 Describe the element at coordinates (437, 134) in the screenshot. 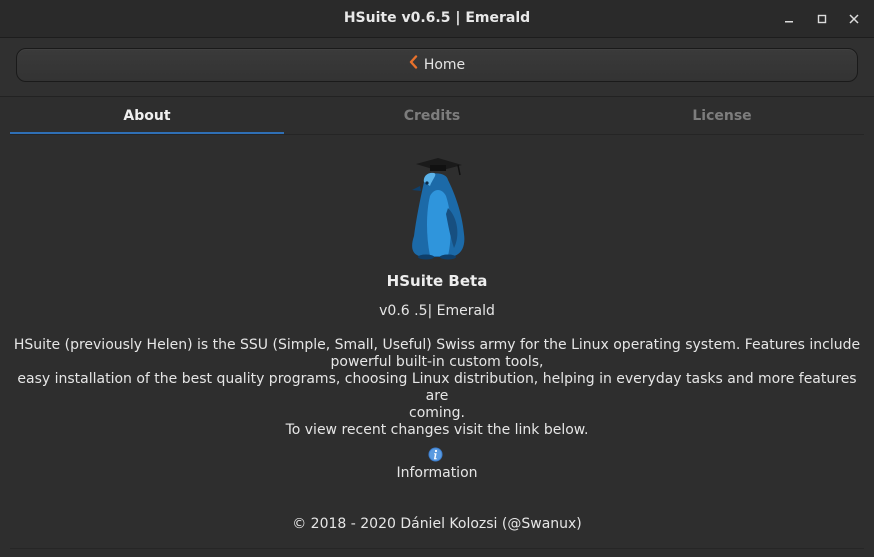

I see `tab-divider` at that location.